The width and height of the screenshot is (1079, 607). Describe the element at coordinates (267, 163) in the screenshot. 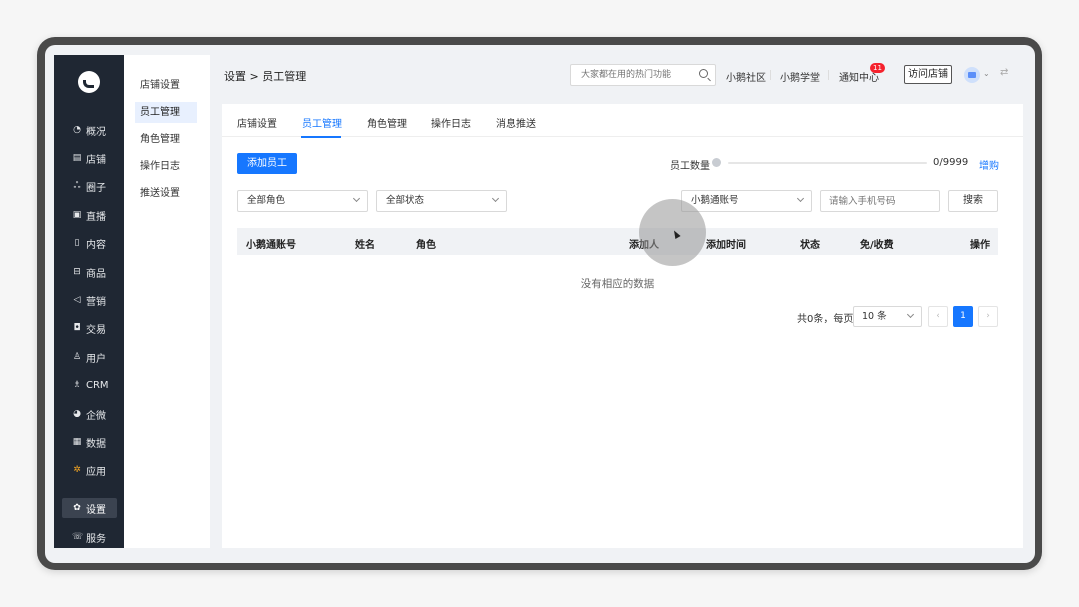

I see `add-employee-button: 添加员工` at that location.